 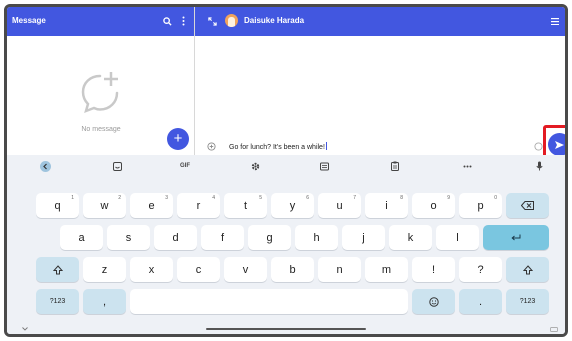 What do you see at coordinates (81, 237) in the screenshot?
I see `key-a: a` at bounding box center [81, 237].